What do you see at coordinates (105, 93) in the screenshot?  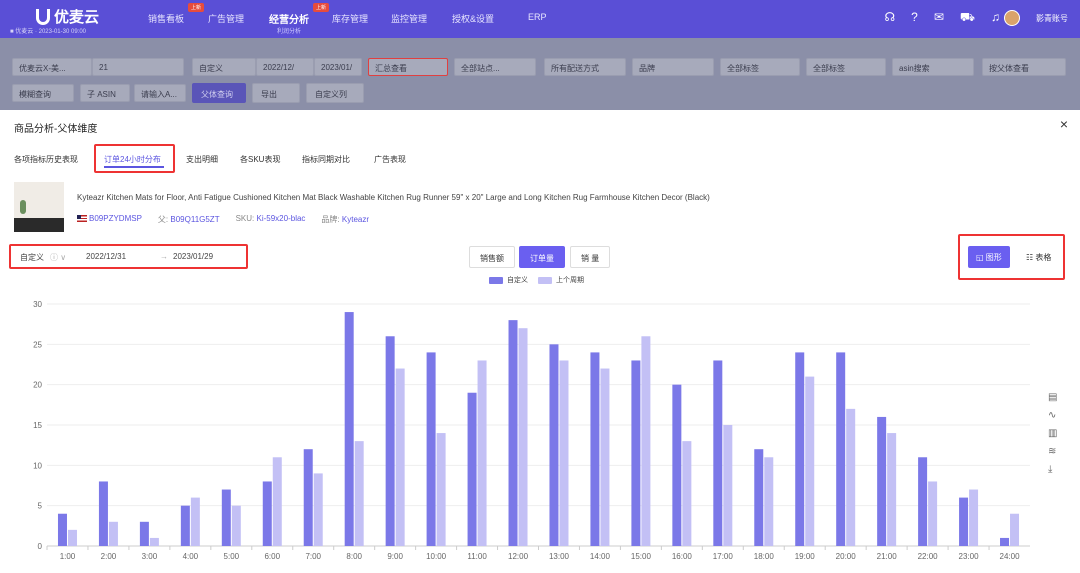 I see `asin-type-select: 子 ASIN` at bounding box center [105, 93].